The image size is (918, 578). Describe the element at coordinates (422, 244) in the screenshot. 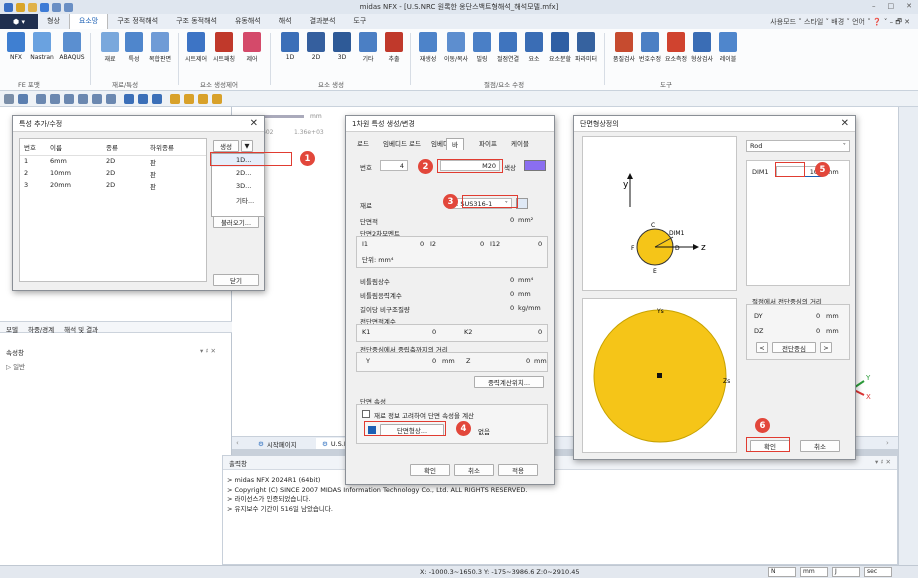

I see `i1-value: 0` at that location.